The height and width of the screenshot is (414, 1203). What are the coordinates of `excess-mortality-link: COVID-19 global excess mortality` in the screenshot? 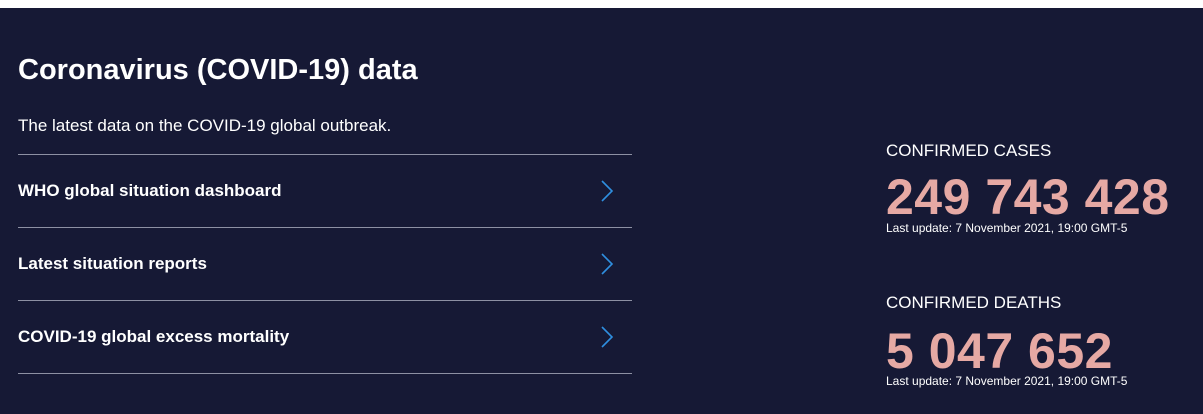 It's located at (325, 337).